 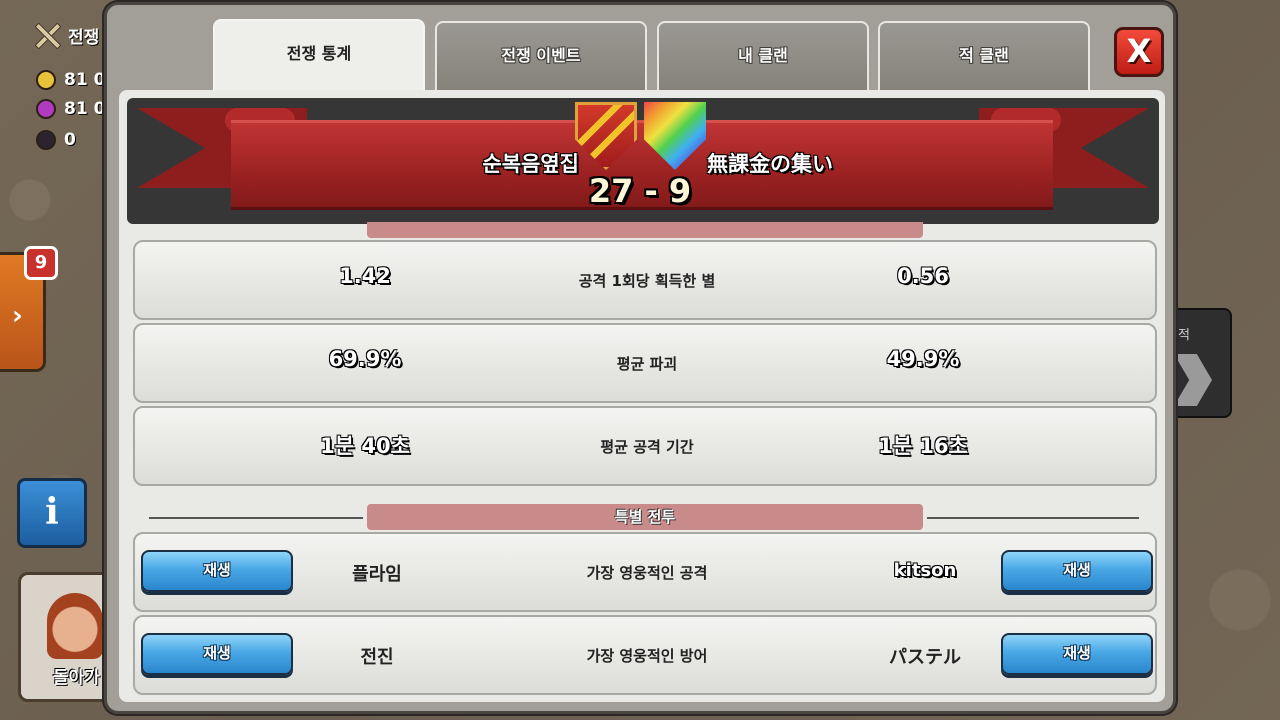 What do you see at coordinates (365, 446) in the screenshot?
I see `stat-left-value: 1분 40초` at bounding box center [365, 446].